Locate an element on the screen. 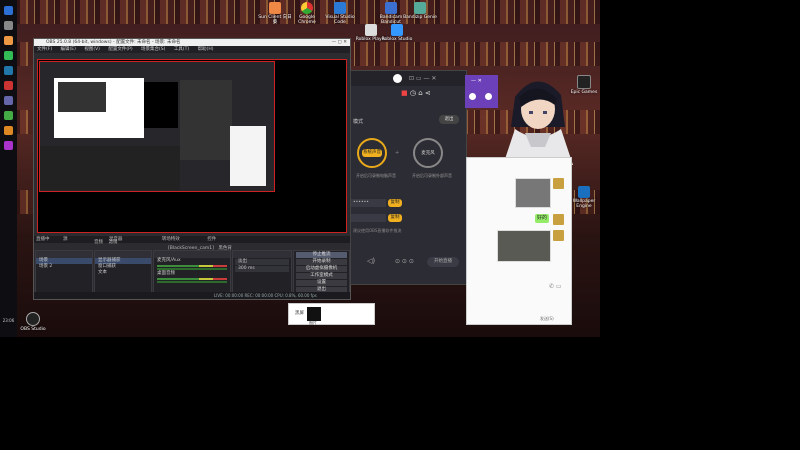 This screenshot has height=450, width=800. desktop-icon-chrome: Google Chrome is located at coordinates (307, 13).